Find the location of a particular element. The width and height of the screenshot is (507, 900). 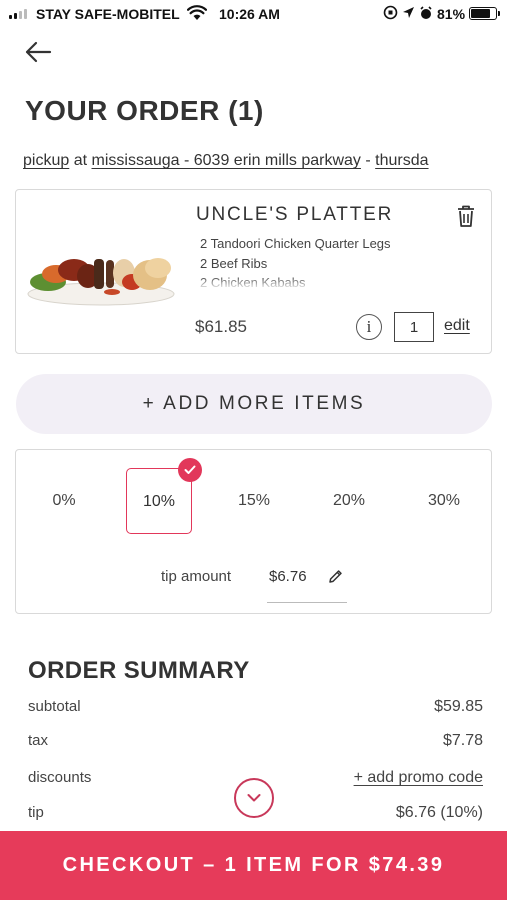

clock: 10:26 AM is located at coordinates (249, 14).